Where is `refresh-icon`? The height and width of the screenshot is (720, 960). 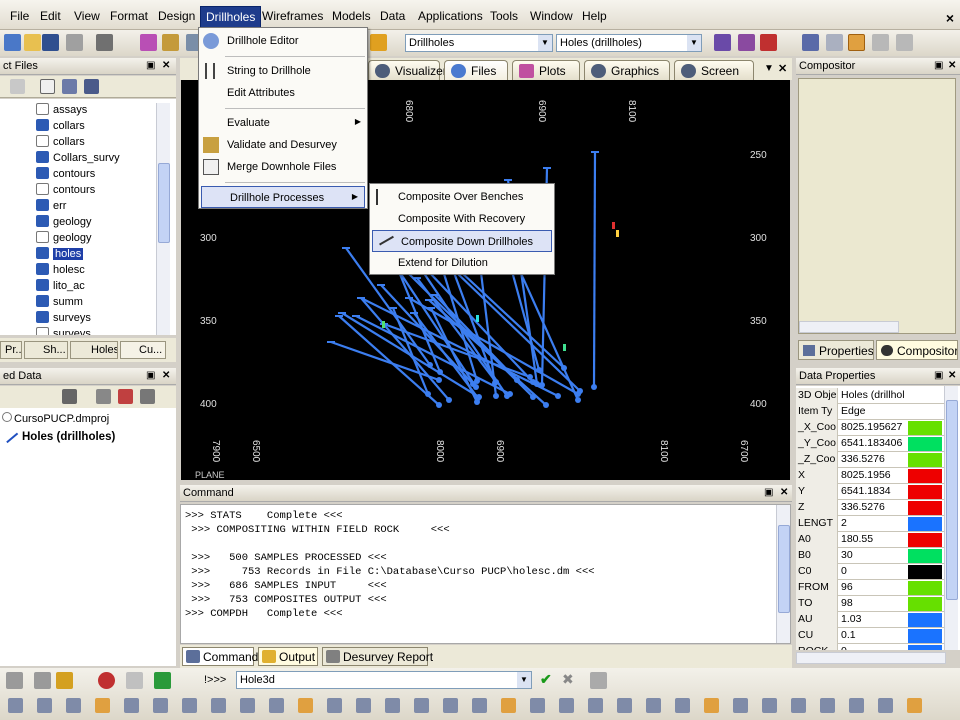
refresh-icon is located at coordinates (17, 86).